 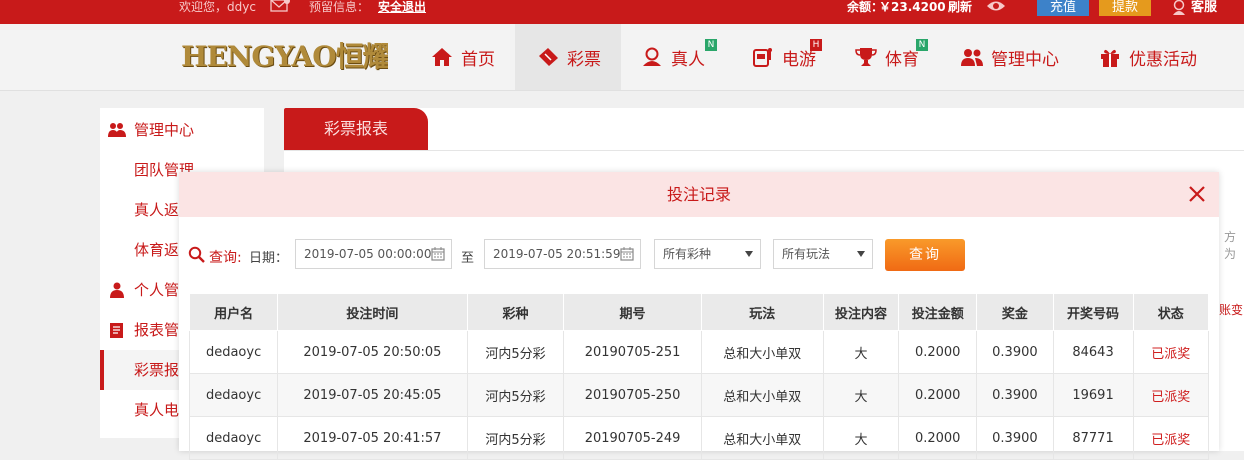 I want to click on close-icon, so click(x=1197, y=194).